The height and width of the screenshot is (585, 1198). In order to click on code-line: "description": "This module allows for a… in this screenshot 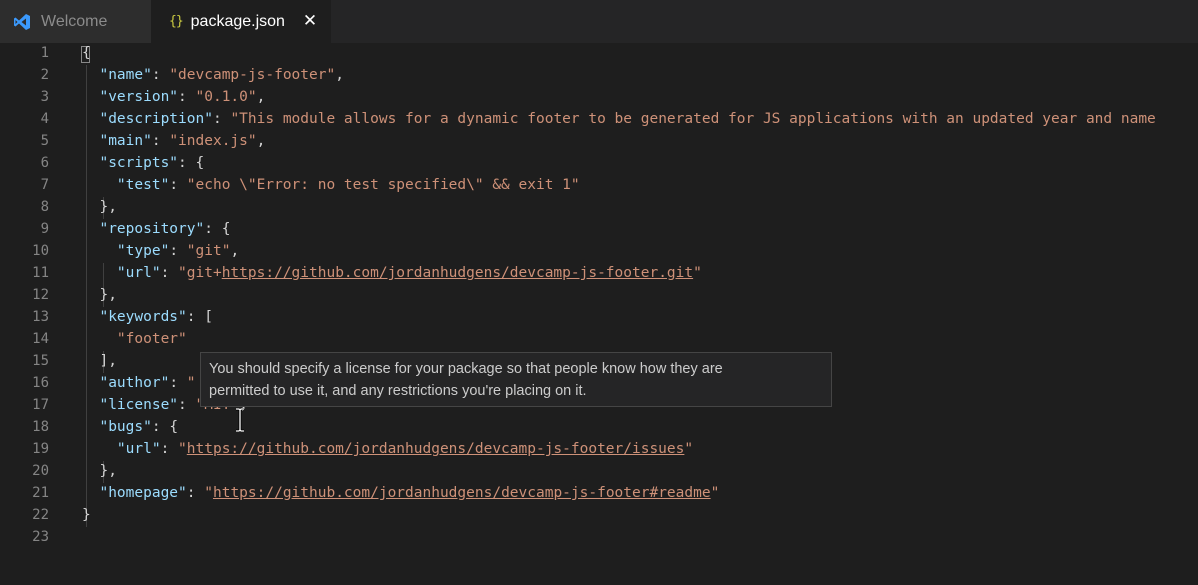, I will do `click(619, 119)`.